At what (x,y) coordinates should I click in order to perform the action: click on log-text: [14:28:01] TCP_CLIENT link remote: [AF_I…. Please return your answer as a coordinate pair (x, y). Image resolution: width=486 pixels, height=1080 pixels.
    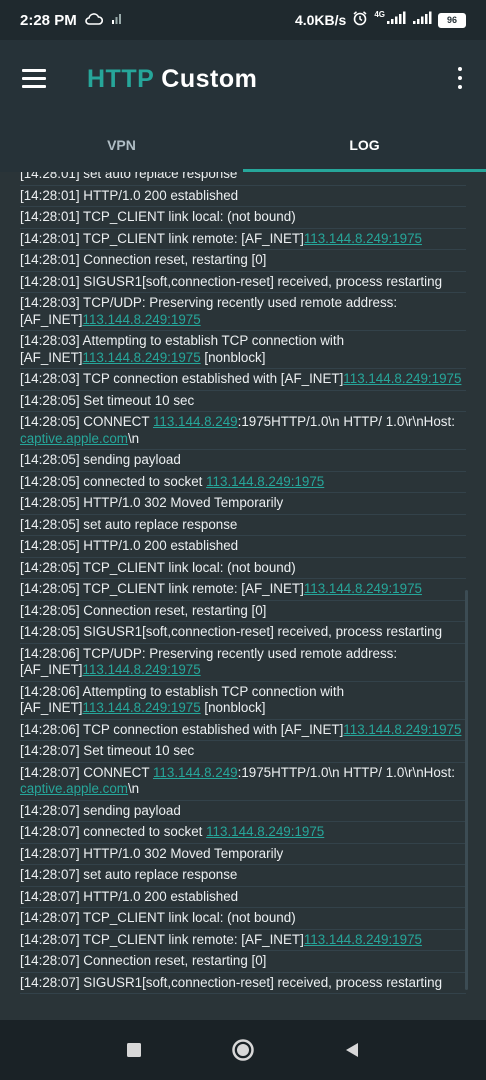
    Looking at the image, I should click on (162, 238).